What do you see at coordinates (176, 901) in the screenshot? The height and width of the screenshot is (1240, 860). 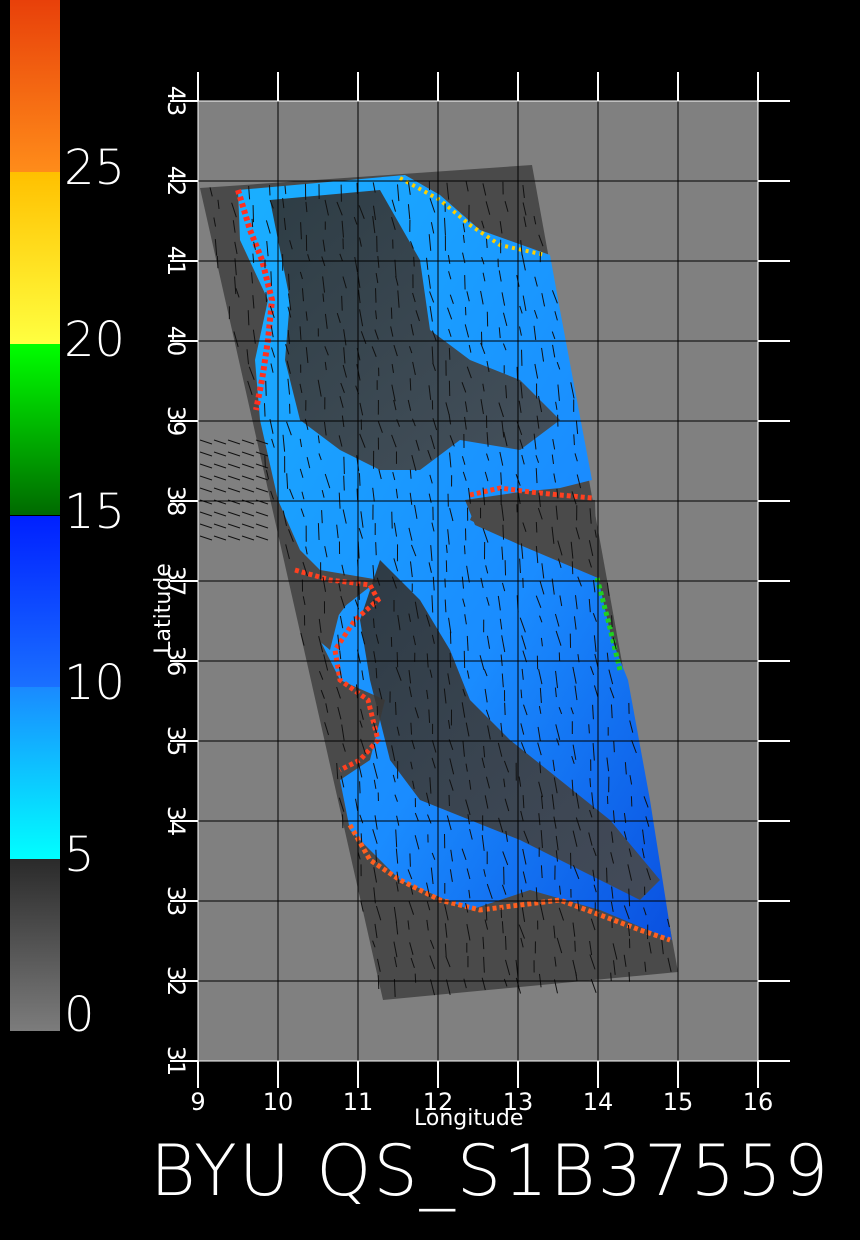 I see `lat-tick-label: 33` at bounding box center [176, 901].